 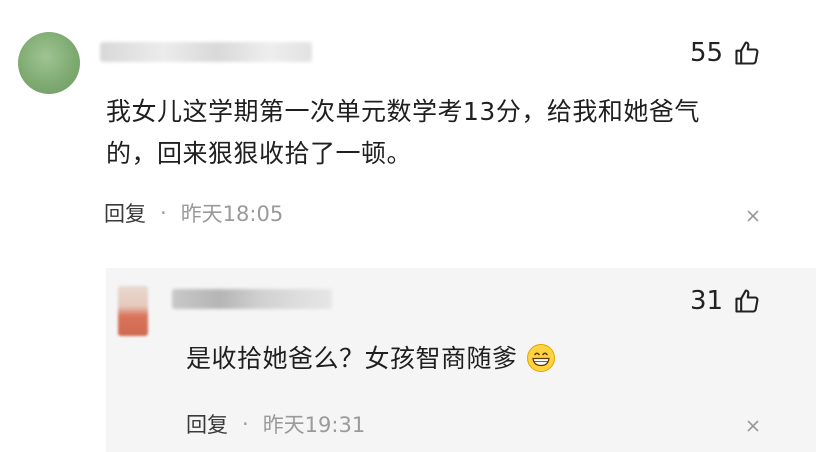 I want to click on reply-meta: 回复 · 昨天19:31, so click(x=275, y=424).